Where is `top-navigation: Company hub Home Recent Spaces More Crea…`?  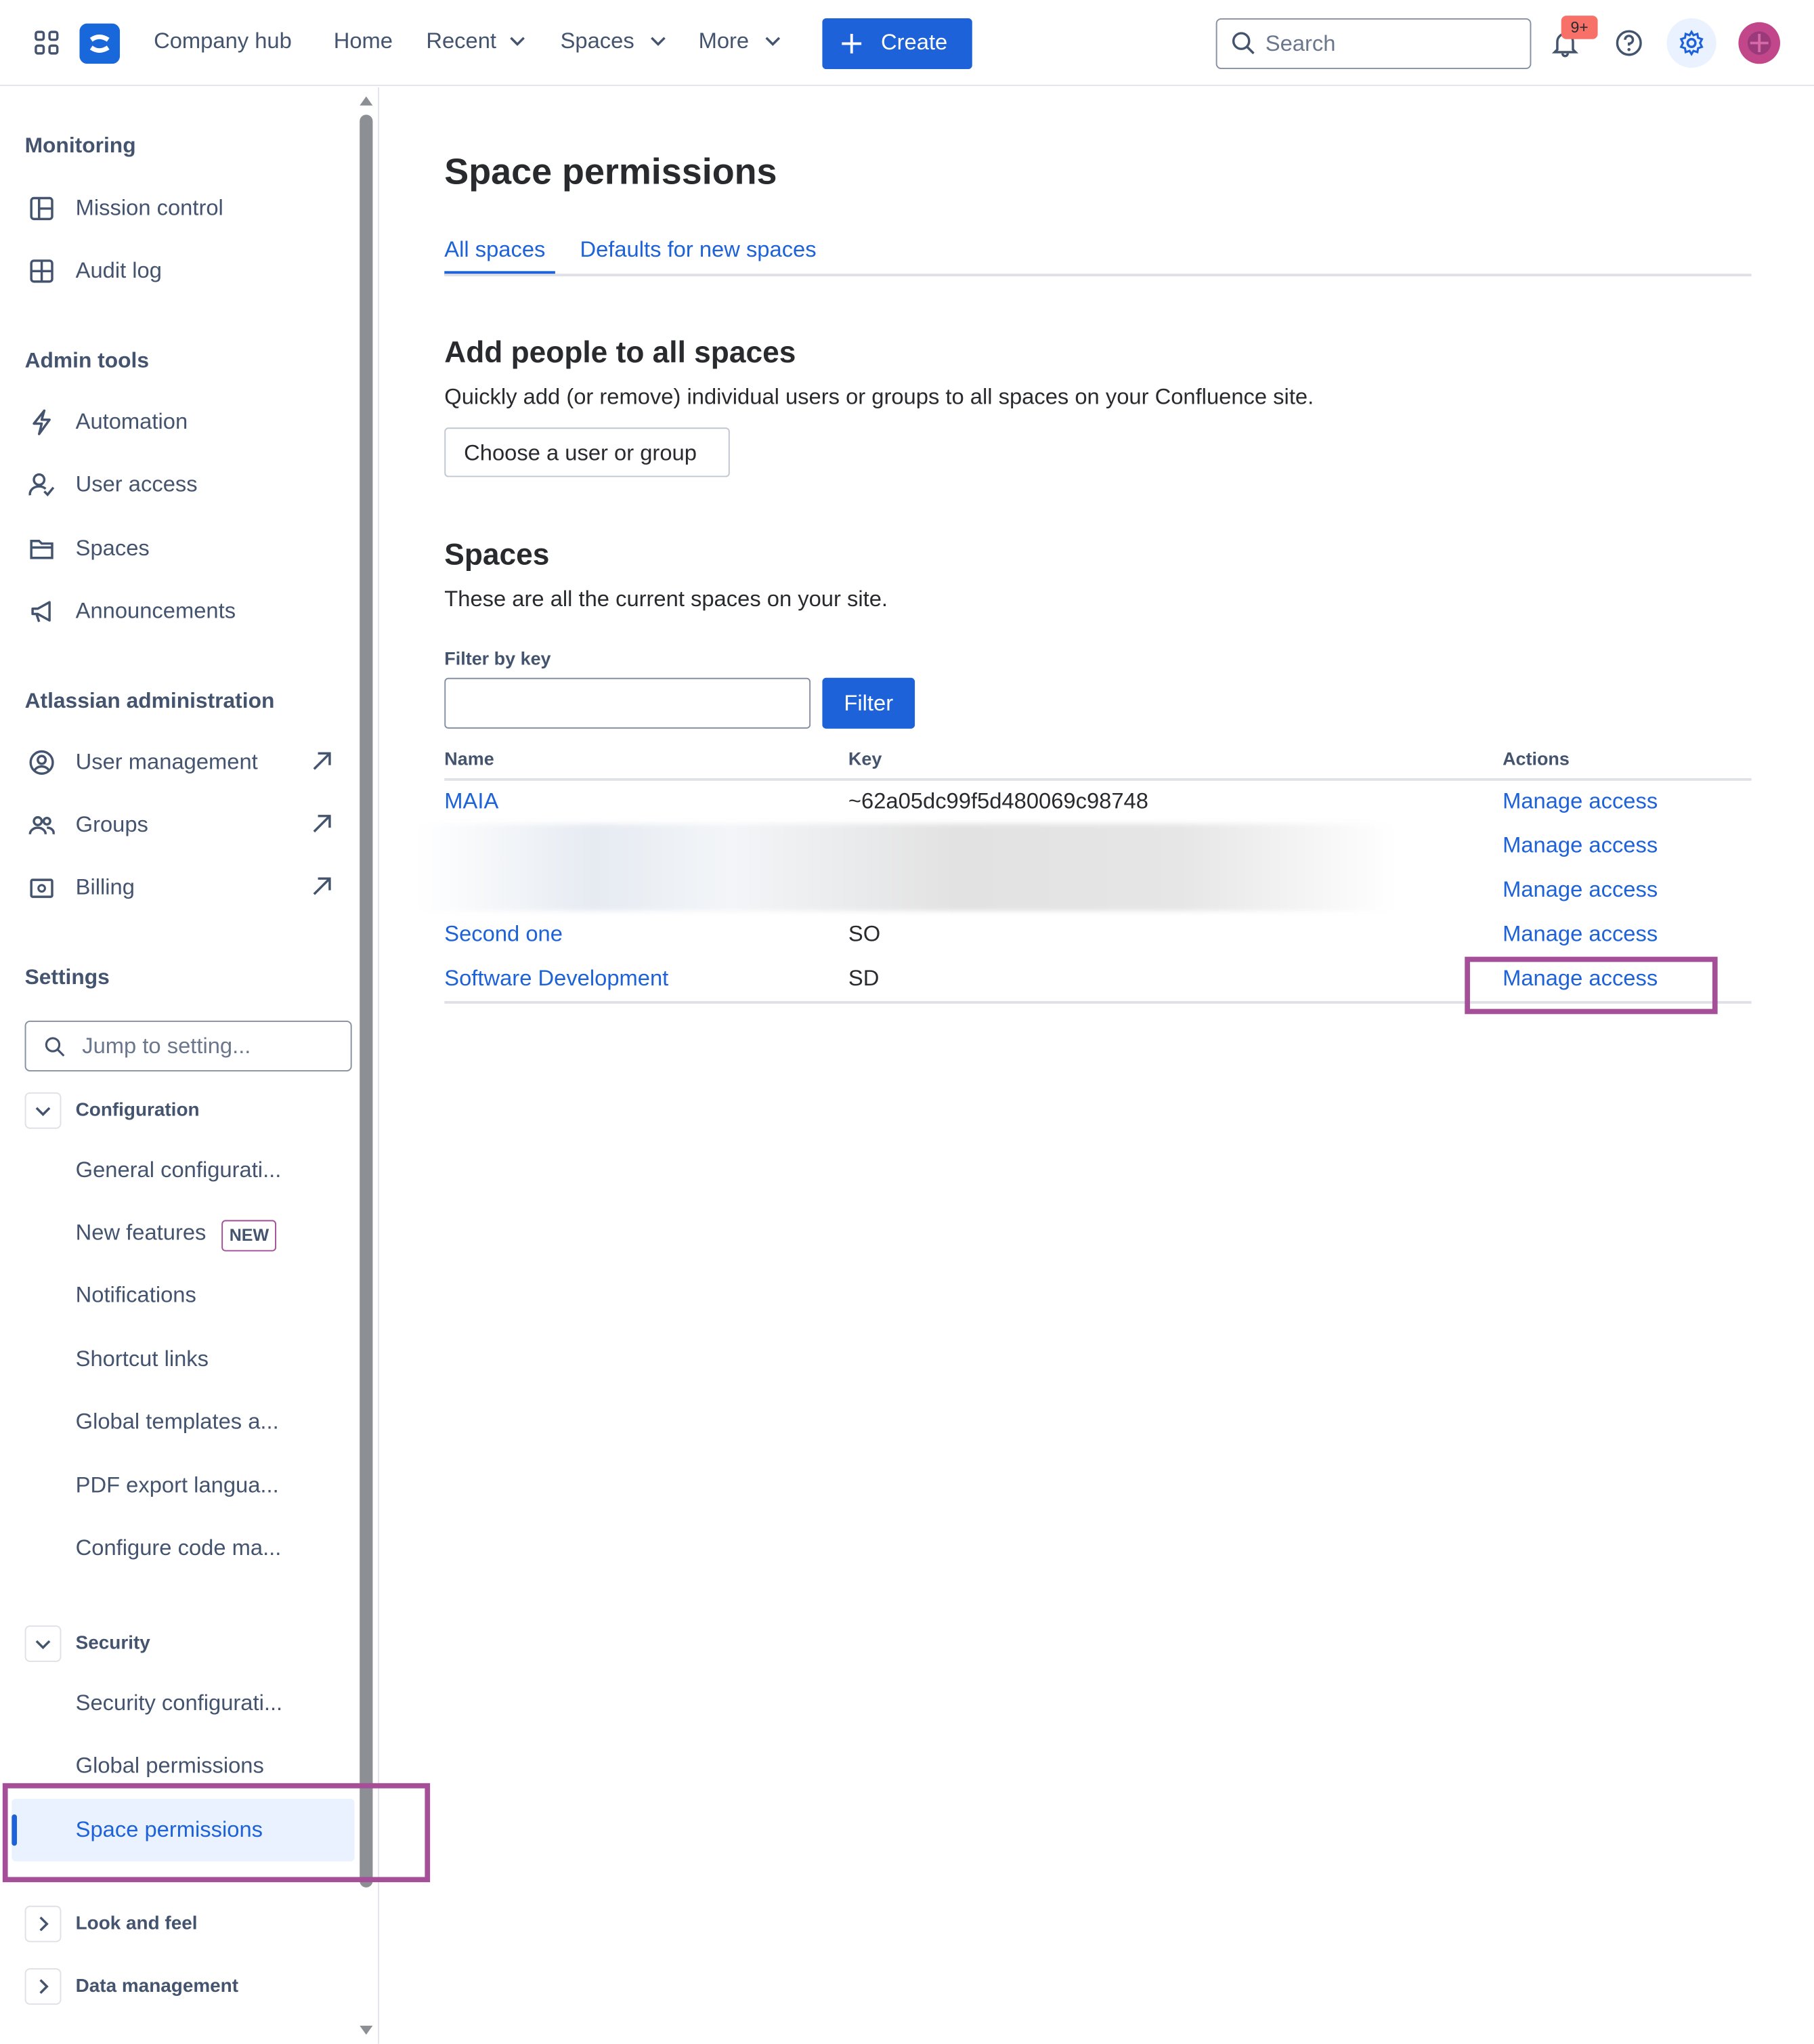
top-navigation: Company hub Home Recent Spaces More Crea… is located at coordinates (907, 43).